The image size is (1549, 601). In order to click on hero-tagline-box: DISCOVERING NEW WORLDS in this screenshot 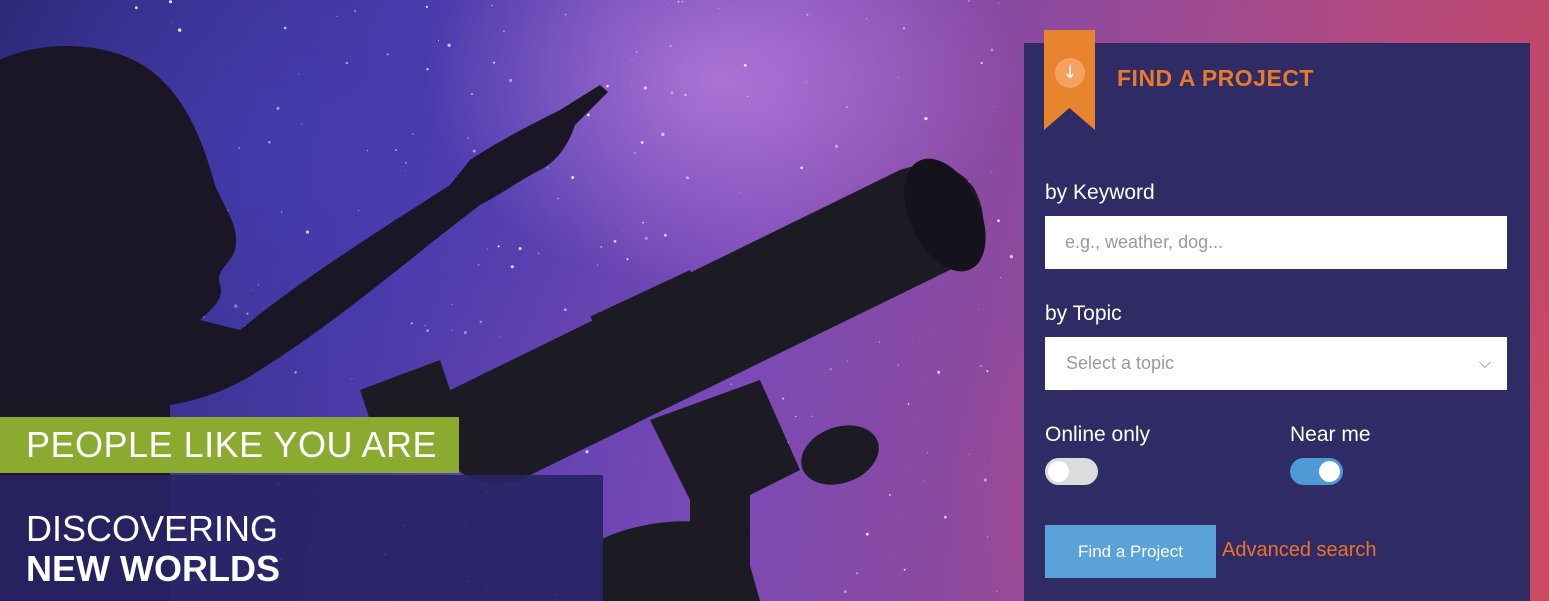, I will do `click(301, 538)`.